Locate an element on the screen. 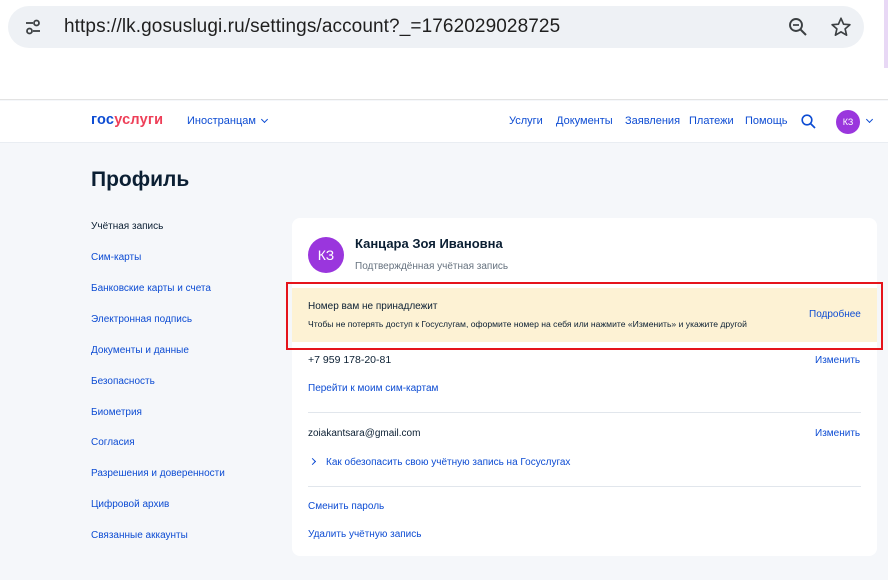 The height and width of the screenshot is (580, 888). warning-title: Номер вам не принадлежит is located at coordinates (373, 306).